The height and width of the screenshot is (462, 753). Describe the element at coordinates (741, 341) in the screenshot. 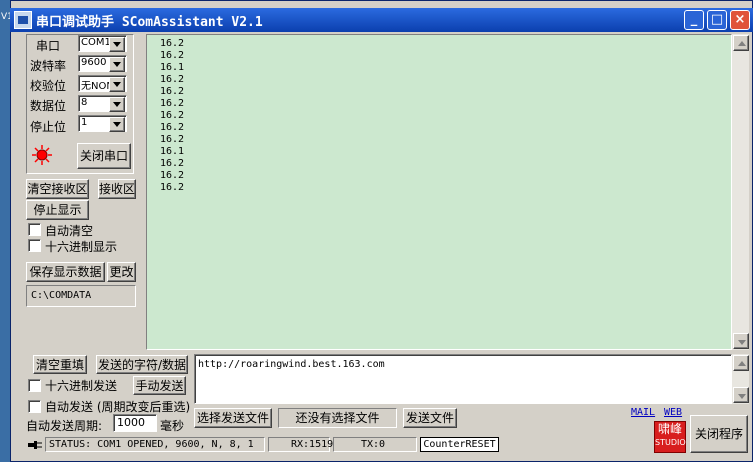

I see `scroll-down-button` at that location.